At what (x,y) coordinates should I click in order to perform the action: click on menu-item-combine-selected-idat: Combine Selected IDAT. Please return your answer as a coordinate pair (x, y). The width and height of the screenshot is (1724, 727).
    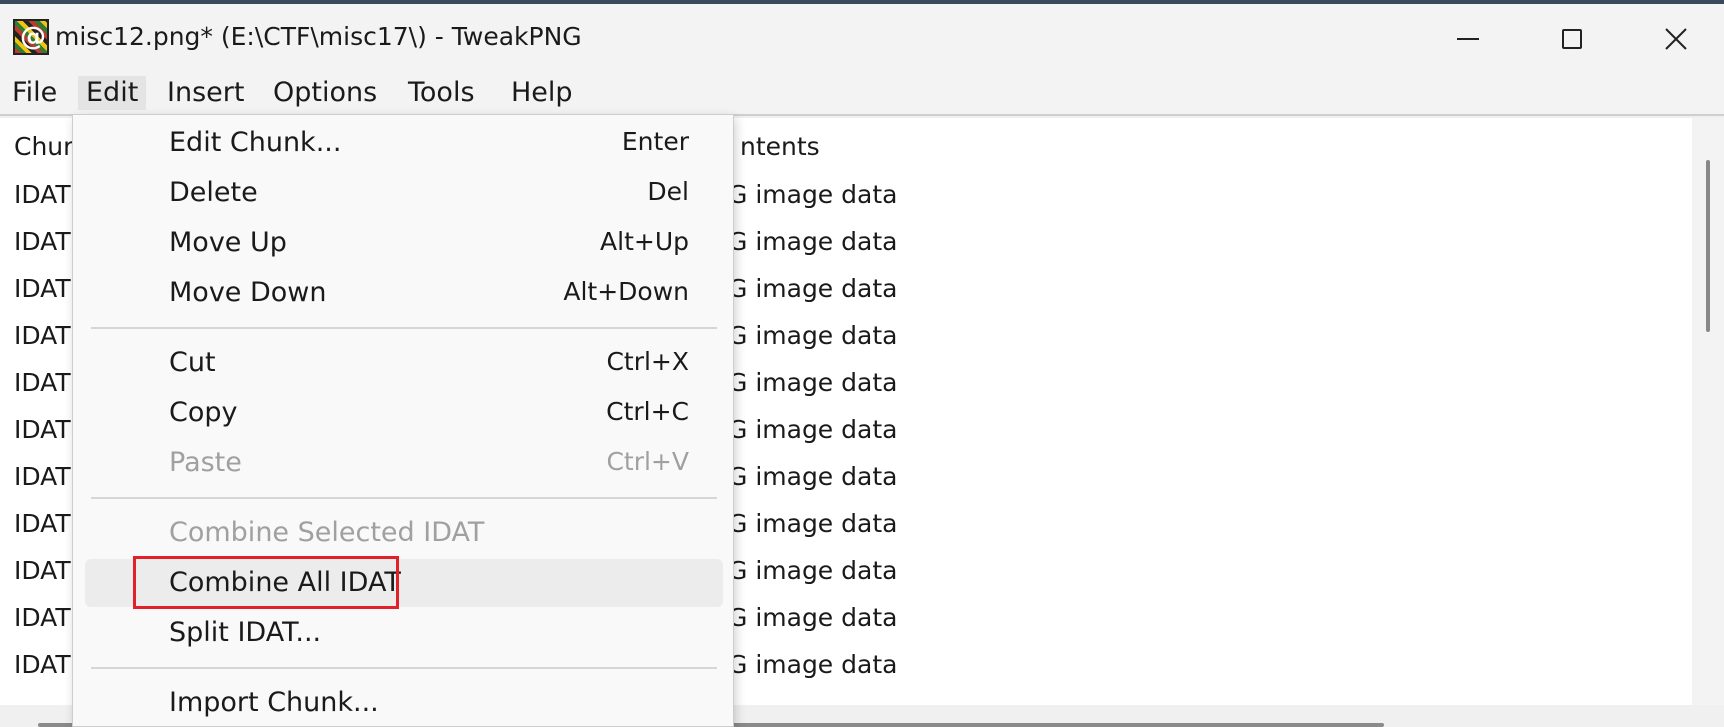
    Looking at the image, I should click on (404, 533).